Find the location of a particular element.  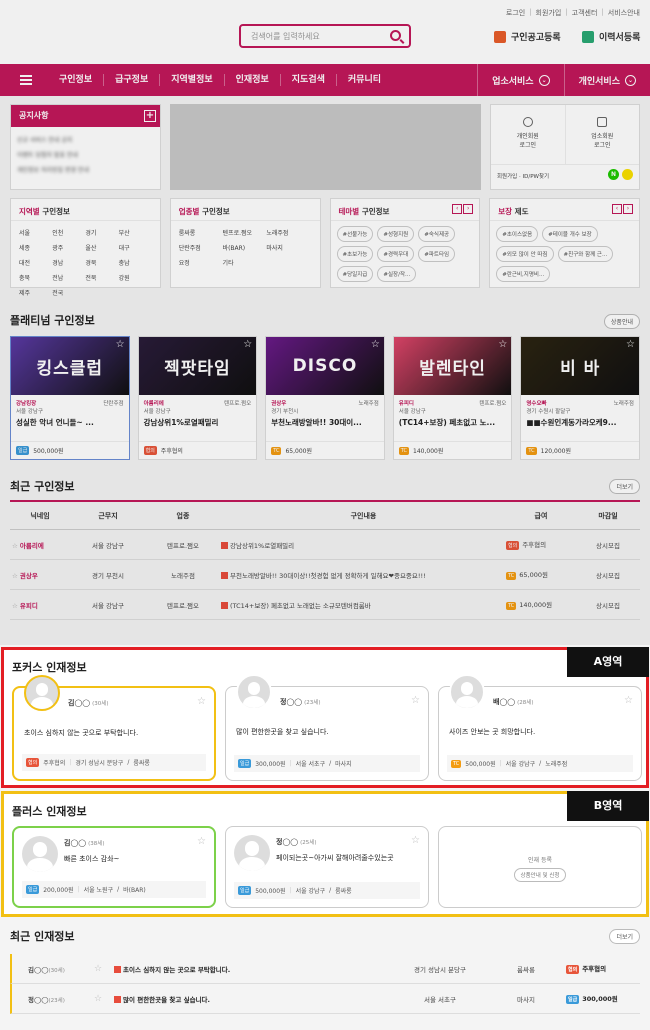

category-item: 서울 is located at coordinates (35, 233).